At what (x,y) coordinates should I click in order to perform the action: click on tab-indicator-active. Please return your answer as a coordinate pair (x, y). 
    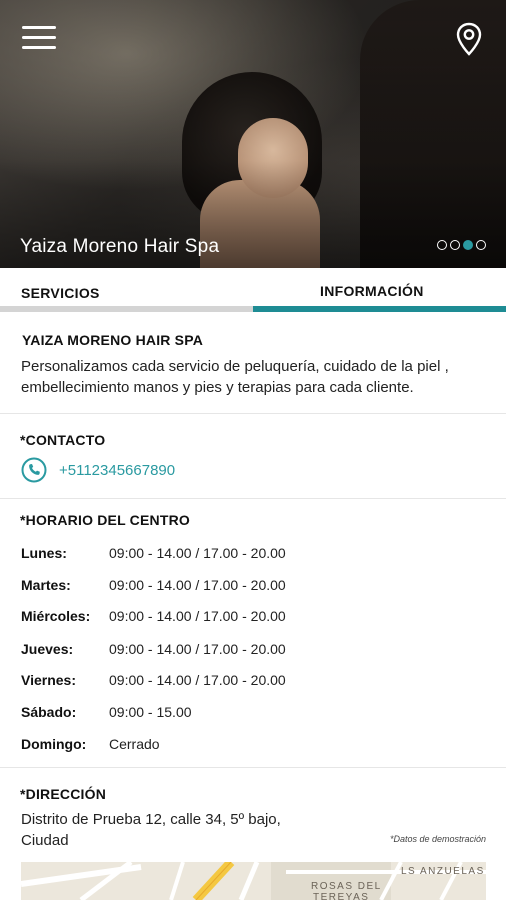
    Looking at the image, I should click on (379, 309).